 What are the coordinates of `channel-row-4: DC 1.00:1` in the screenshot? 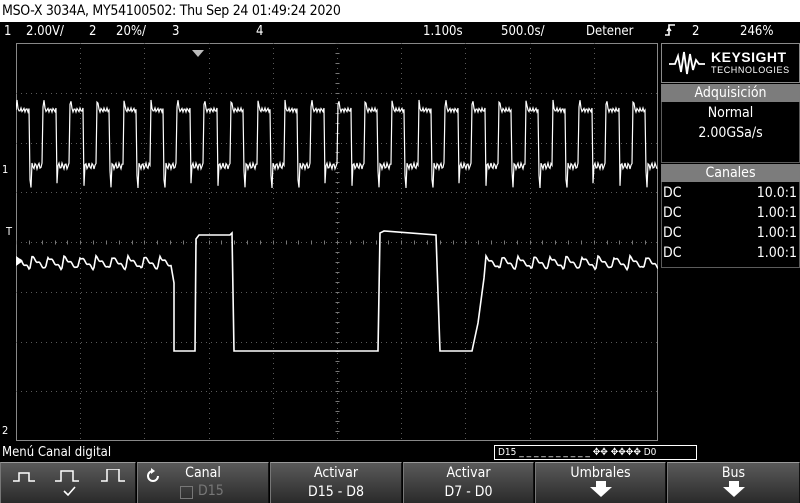 It's located at (730, 253).